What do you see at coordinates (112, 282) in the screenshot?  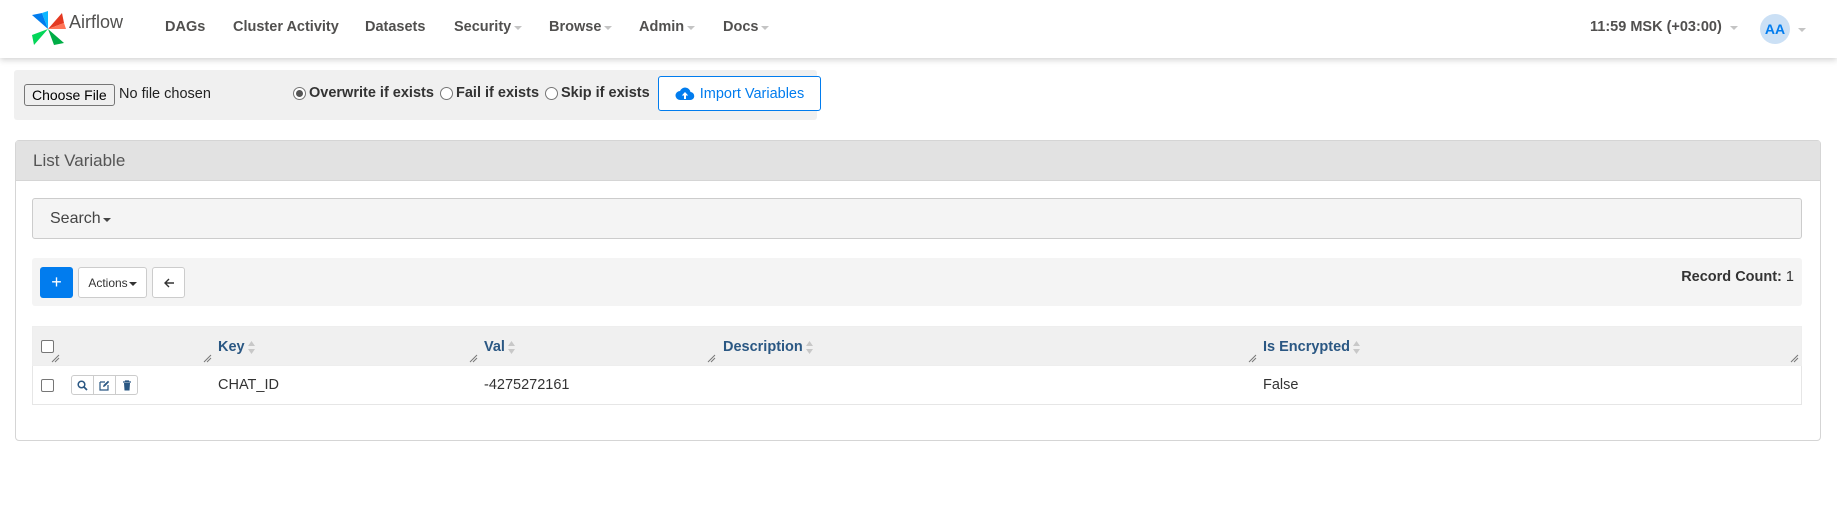 I see `actions-dropdown-button: Actions` at bounding box center [112, 282].